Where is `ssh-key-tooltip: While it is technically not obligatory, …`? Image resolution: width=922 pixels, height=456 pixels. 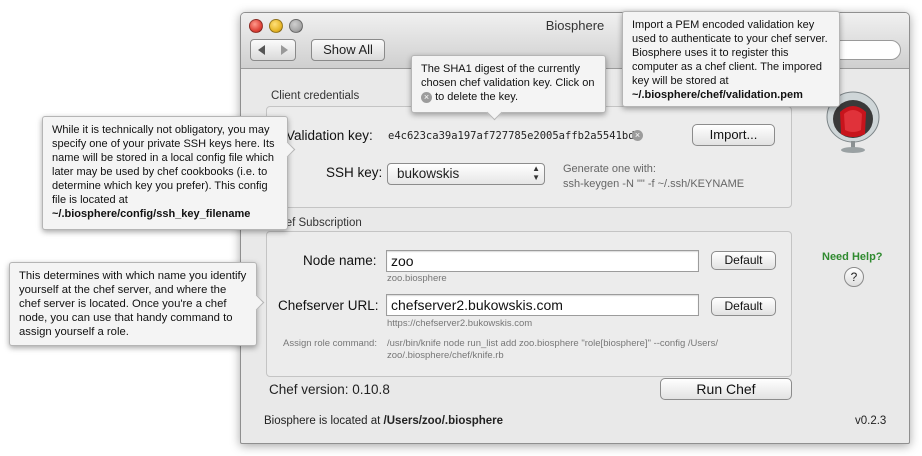
ssh-key-tooltip: While it is technically not obligatory, … is located at coordinates (165, 173).